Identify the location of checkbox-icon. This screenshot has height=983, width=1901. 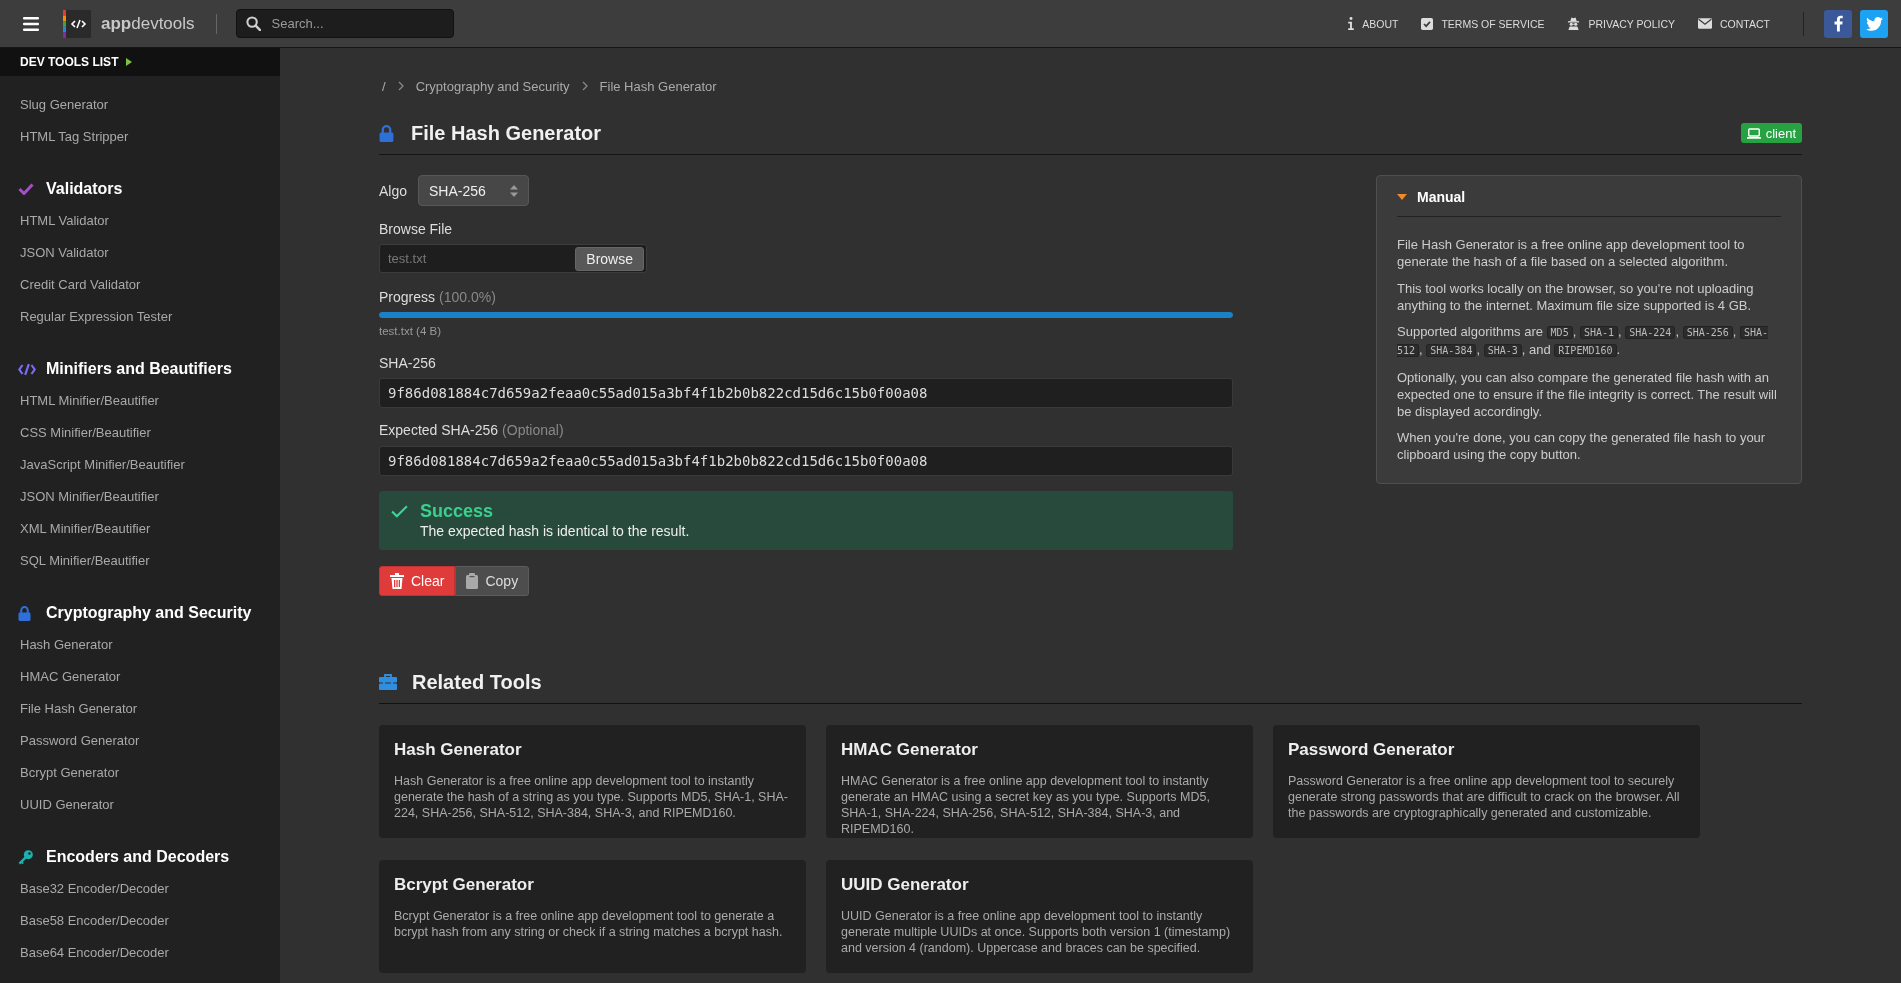
(1427, 23).